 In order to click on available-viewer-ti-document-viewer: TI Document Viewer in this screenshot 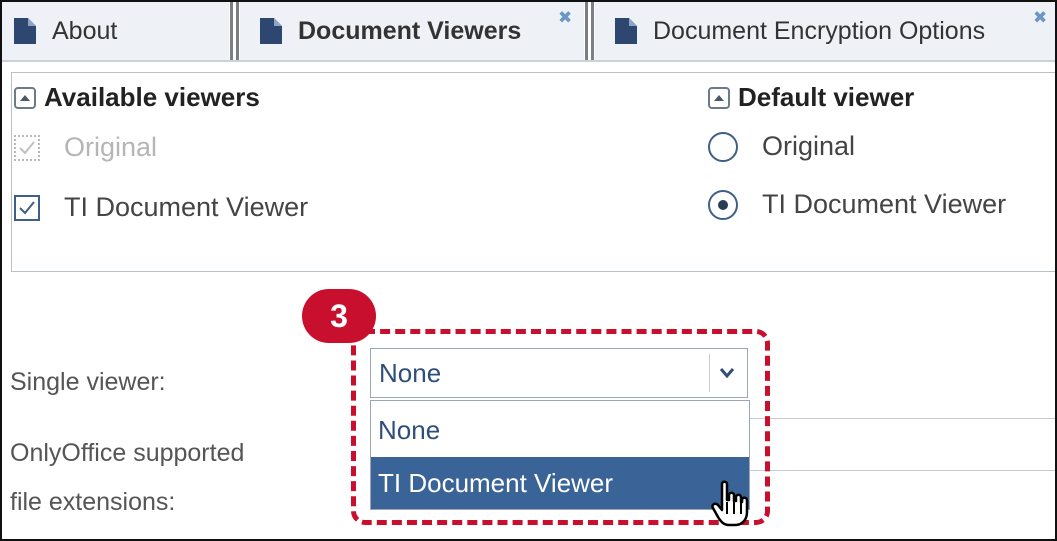, I will do `click(161, 207)`.